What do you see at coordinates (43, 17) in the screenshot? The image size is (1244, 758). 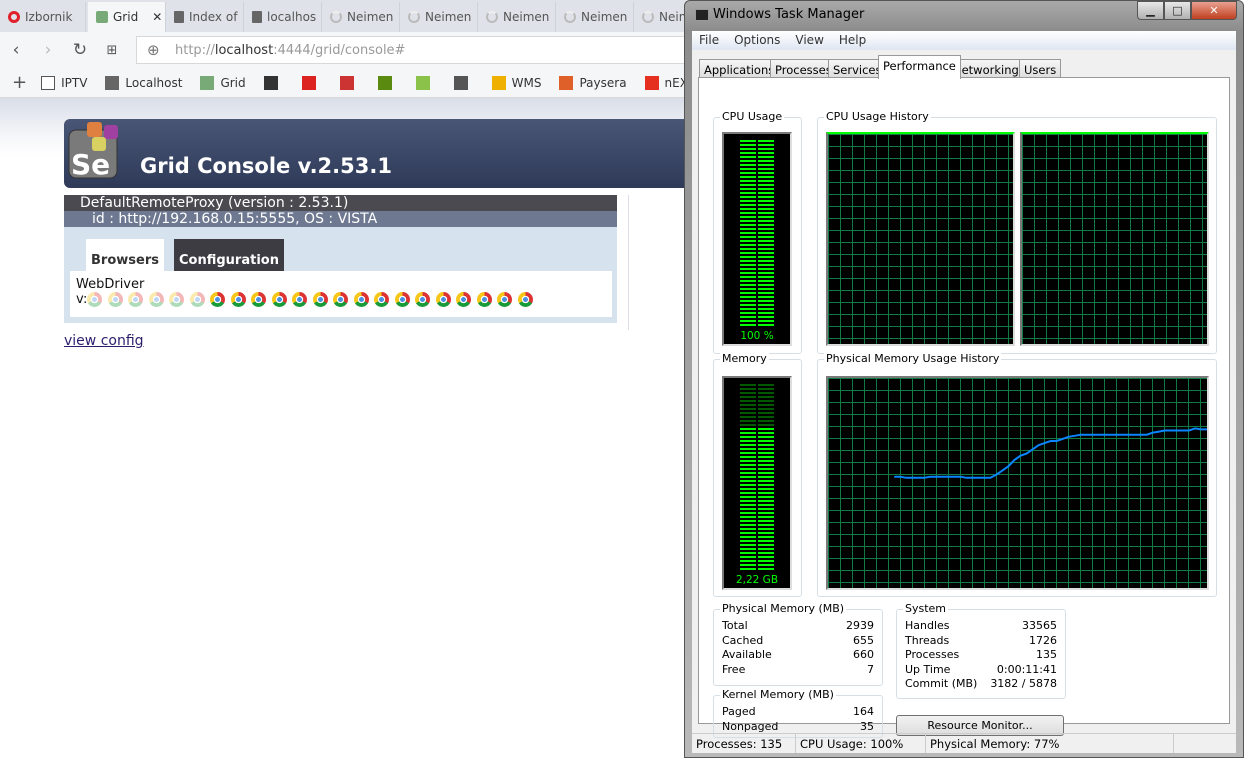 I see `browser-tab: Izbornik` at bounding box center [43, 17].